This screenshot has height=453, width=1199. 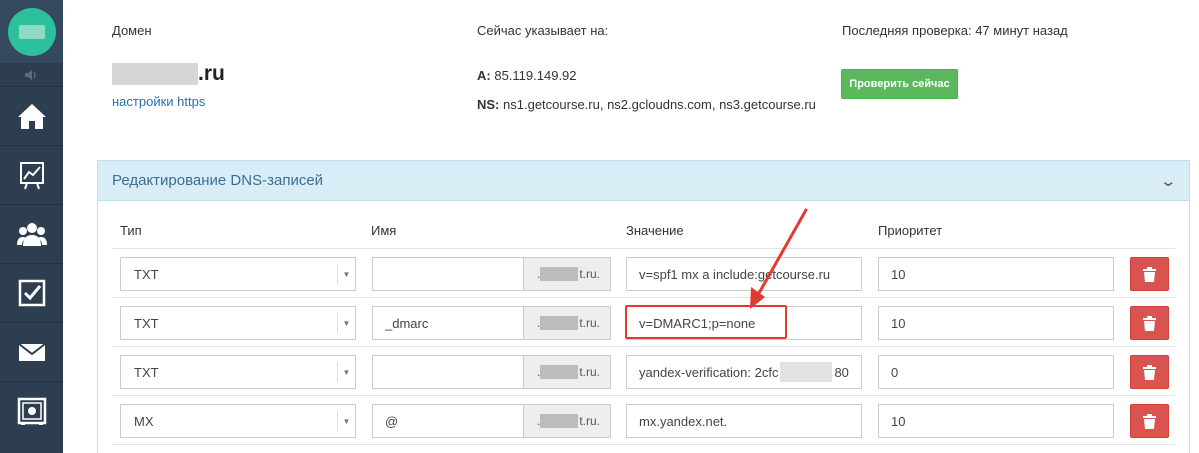 I want to click on domain-label: Домен, so click(x=132, y=30).